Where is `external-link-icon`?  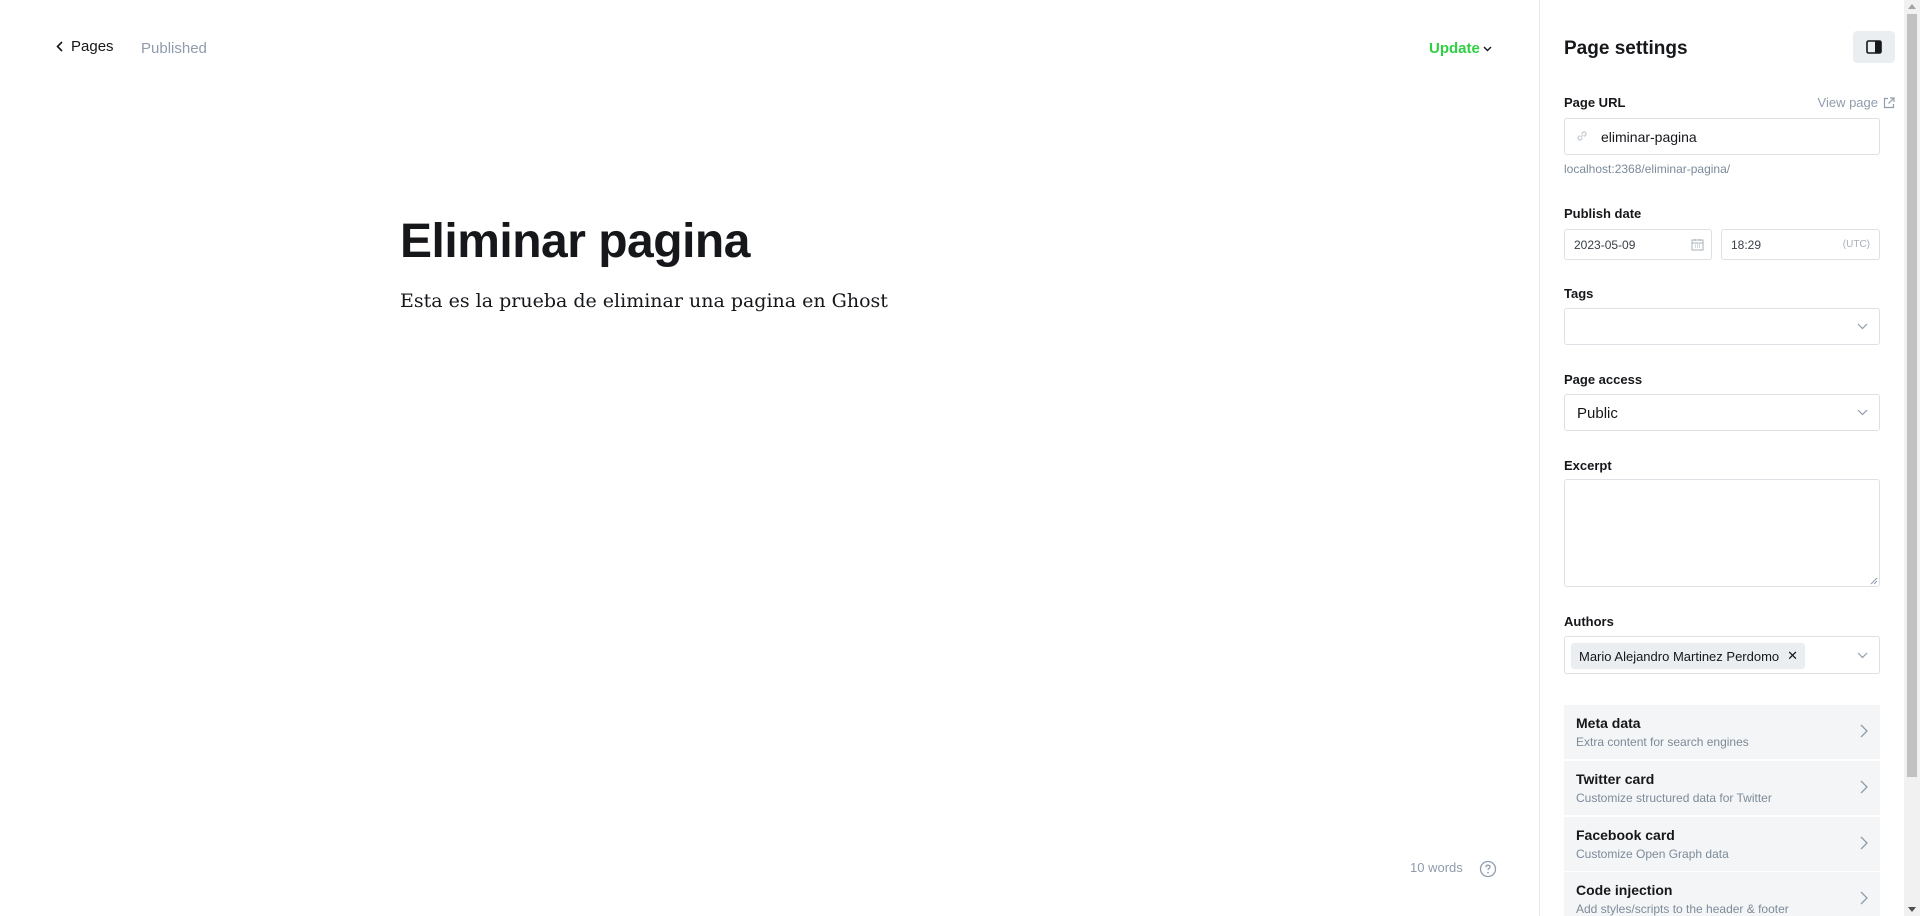
external-link-icon is located at coordinates (1889, 102).